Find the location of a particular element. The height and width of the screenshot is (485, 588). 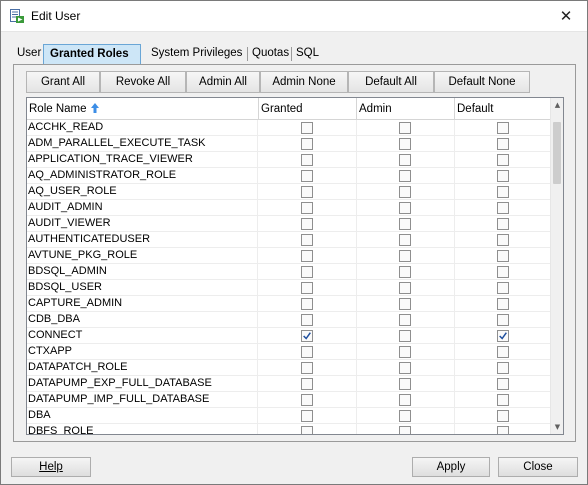

help-button: Help is located at coordinates (51, 467).